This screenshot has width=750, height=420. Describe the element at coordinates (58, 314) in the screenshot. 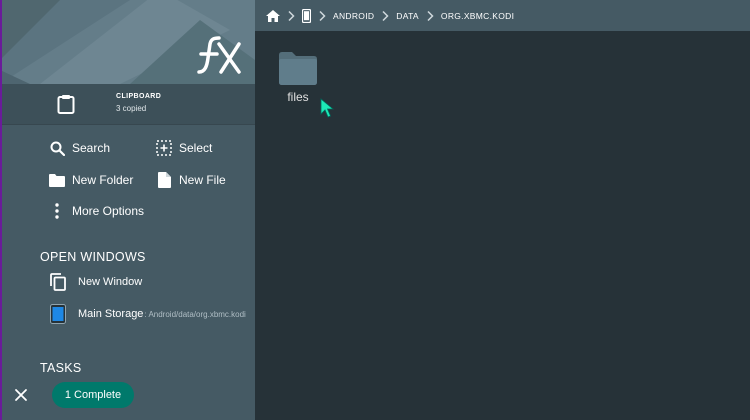

I see `storage-window-icon` at that location.